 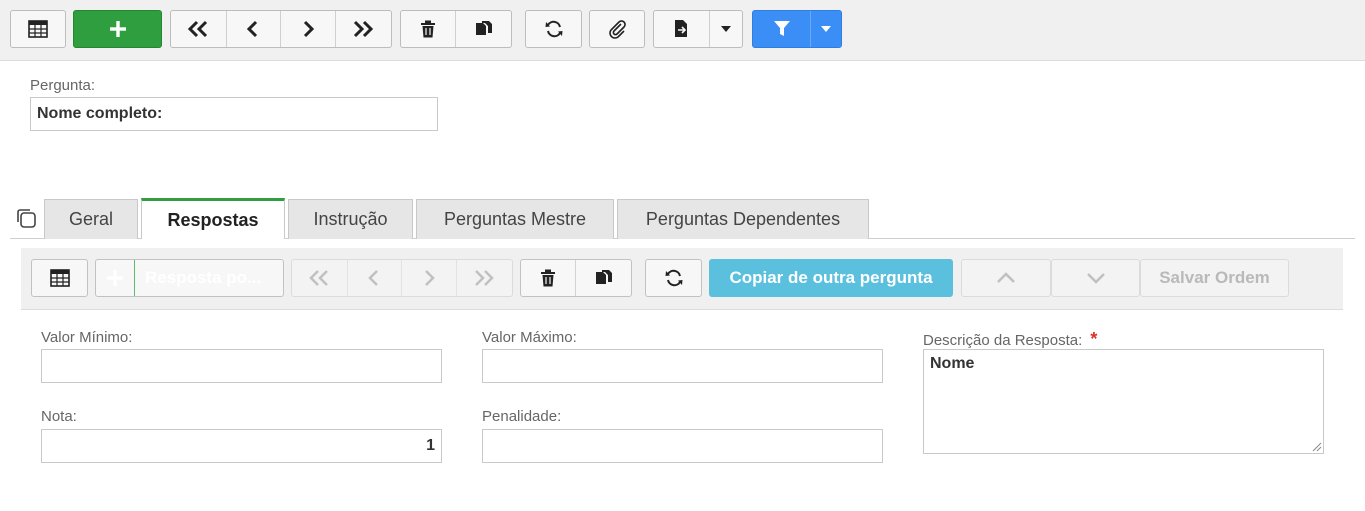 I want to click on first-answer-button, so click(x=320, y=278).